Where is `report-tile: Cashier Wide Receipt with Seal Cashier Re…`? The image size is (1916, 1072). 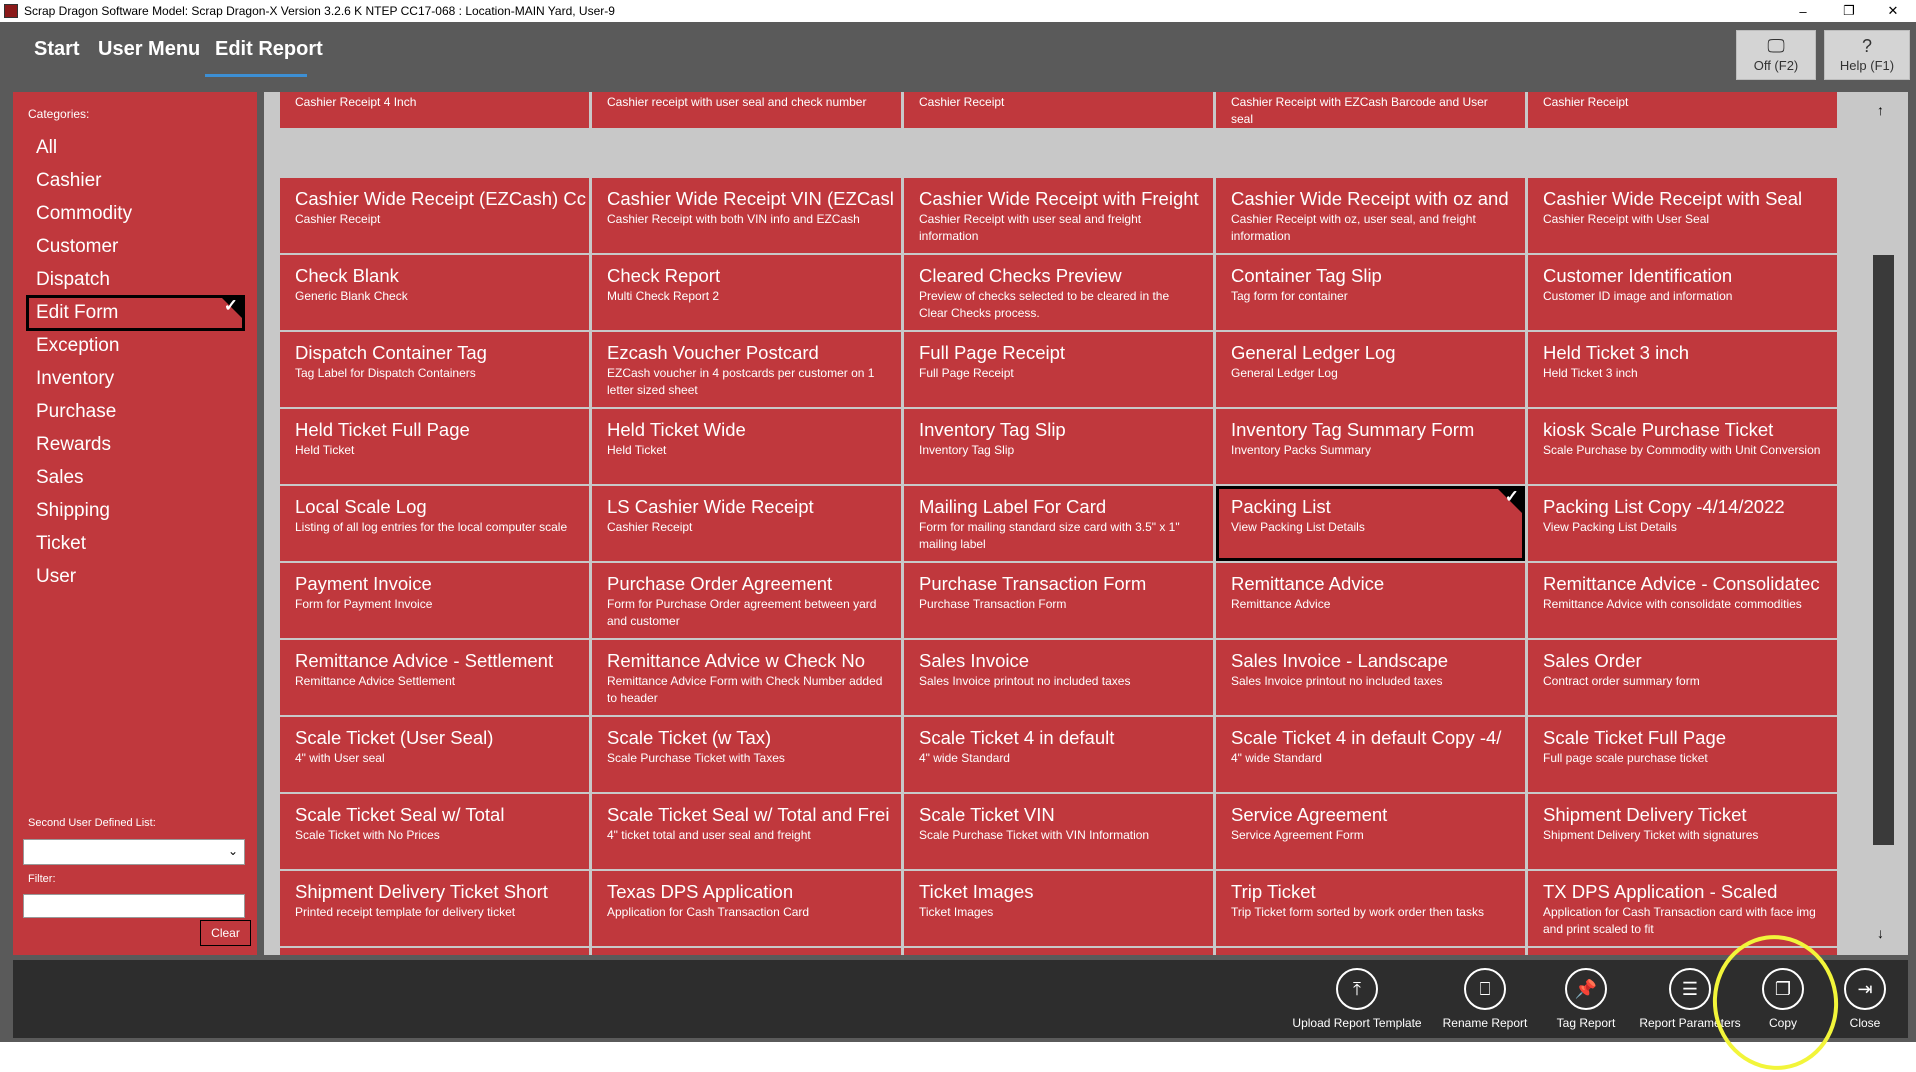 report-tile: Cashier Wide Receipt with Seal Cashier Re… is located at coordinates (1682, 215).